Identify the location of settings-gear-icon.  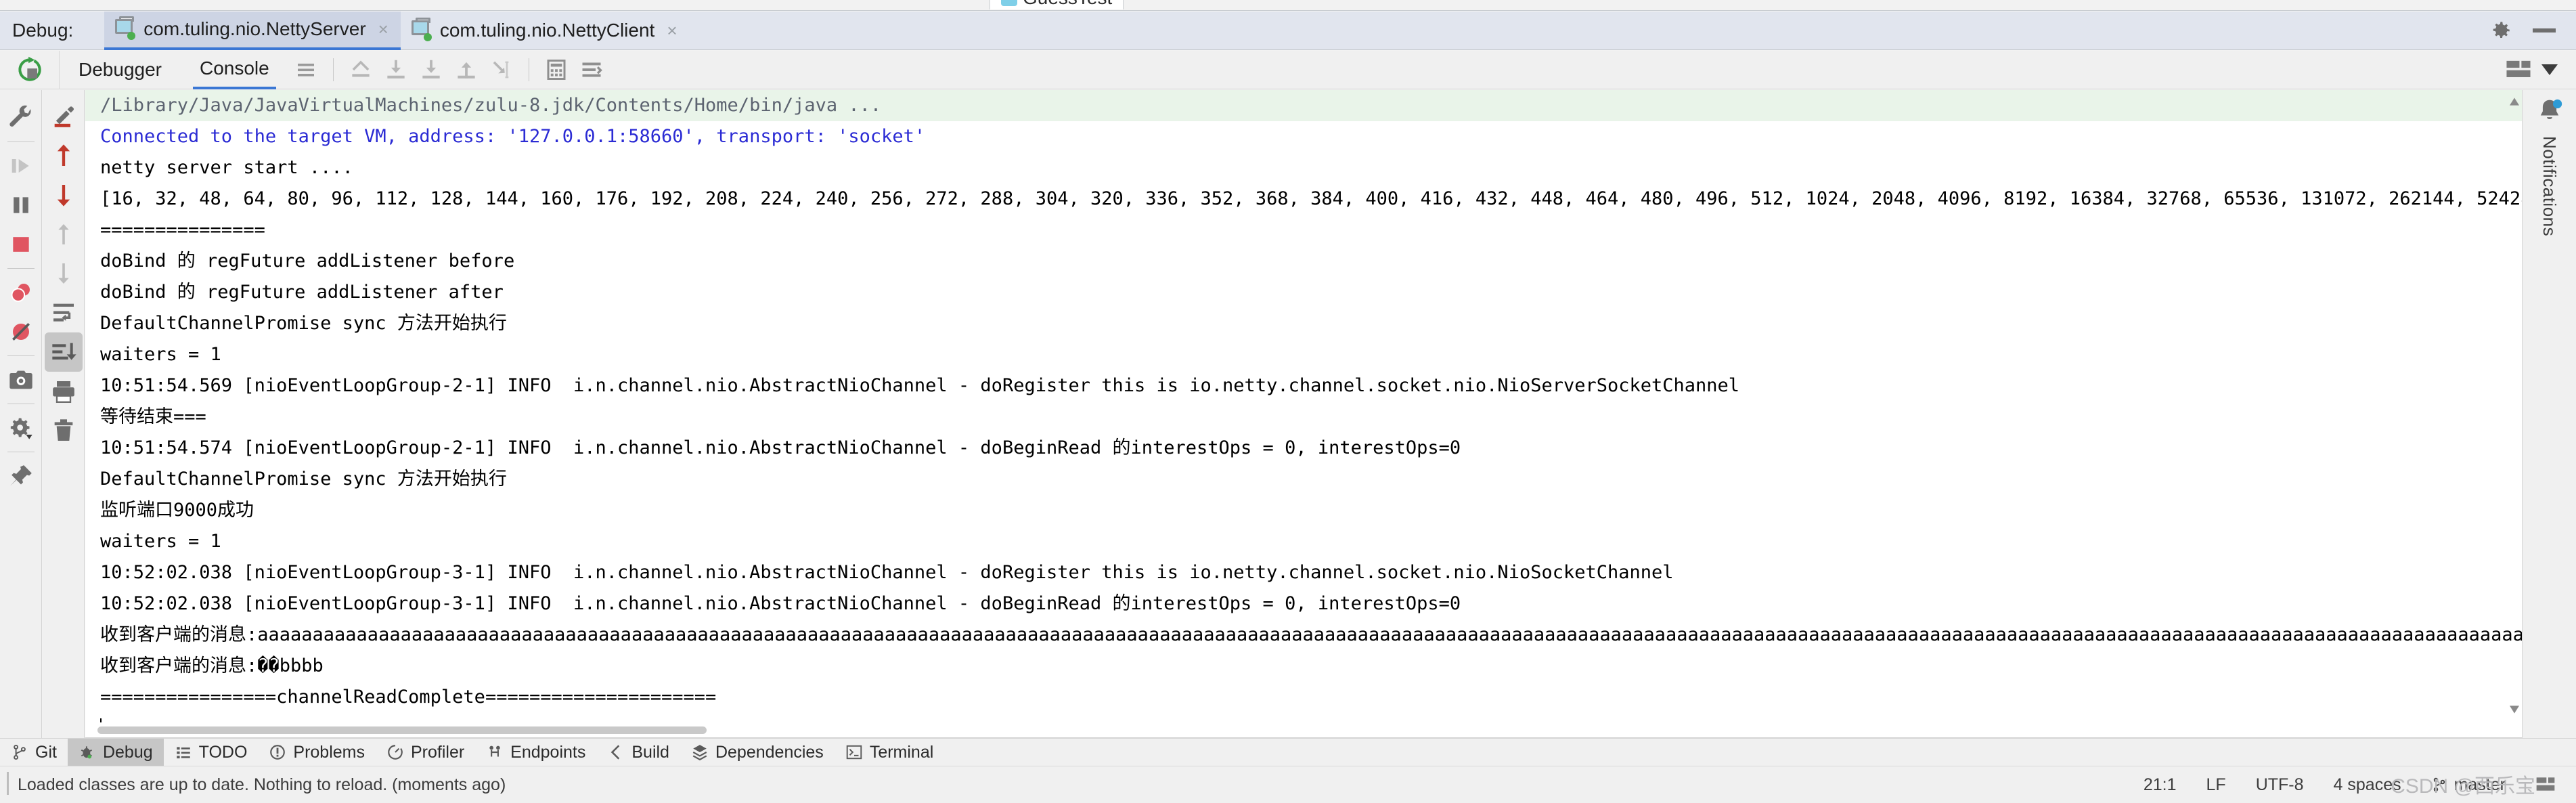
(21, 428).